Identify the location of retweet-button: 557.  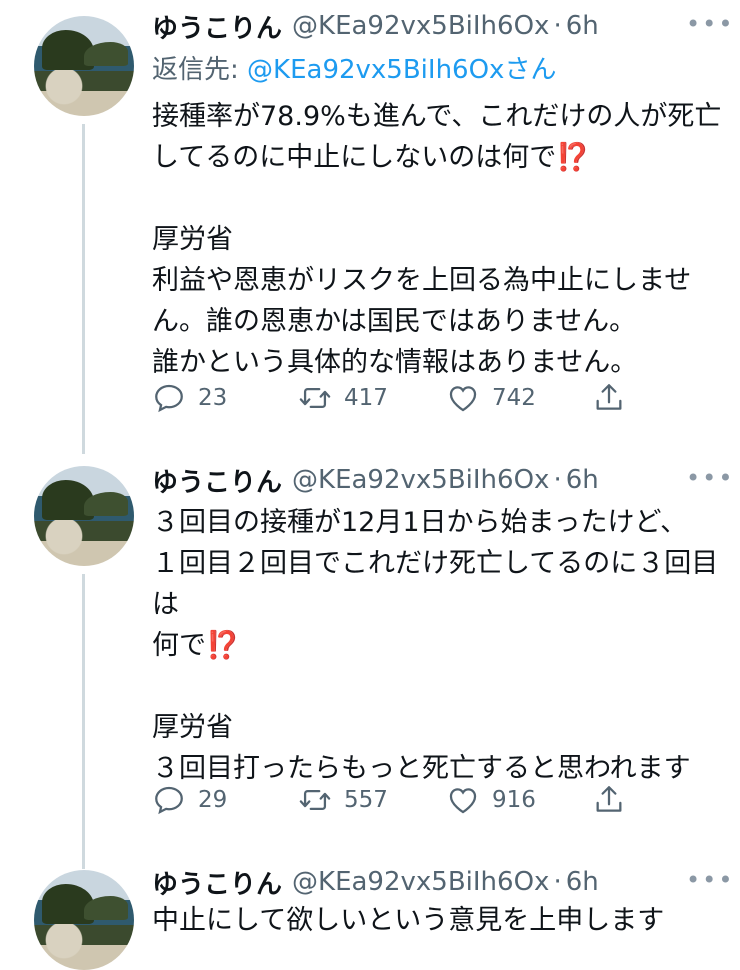
(343, 800).